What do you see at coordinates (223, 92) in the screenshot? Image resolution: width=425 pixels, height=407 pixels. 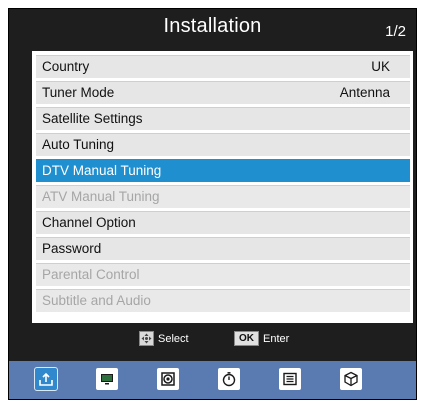 I see `menu-item-tuner-mode: Tuner Mode Antenna` at bounding box center [223, 92].